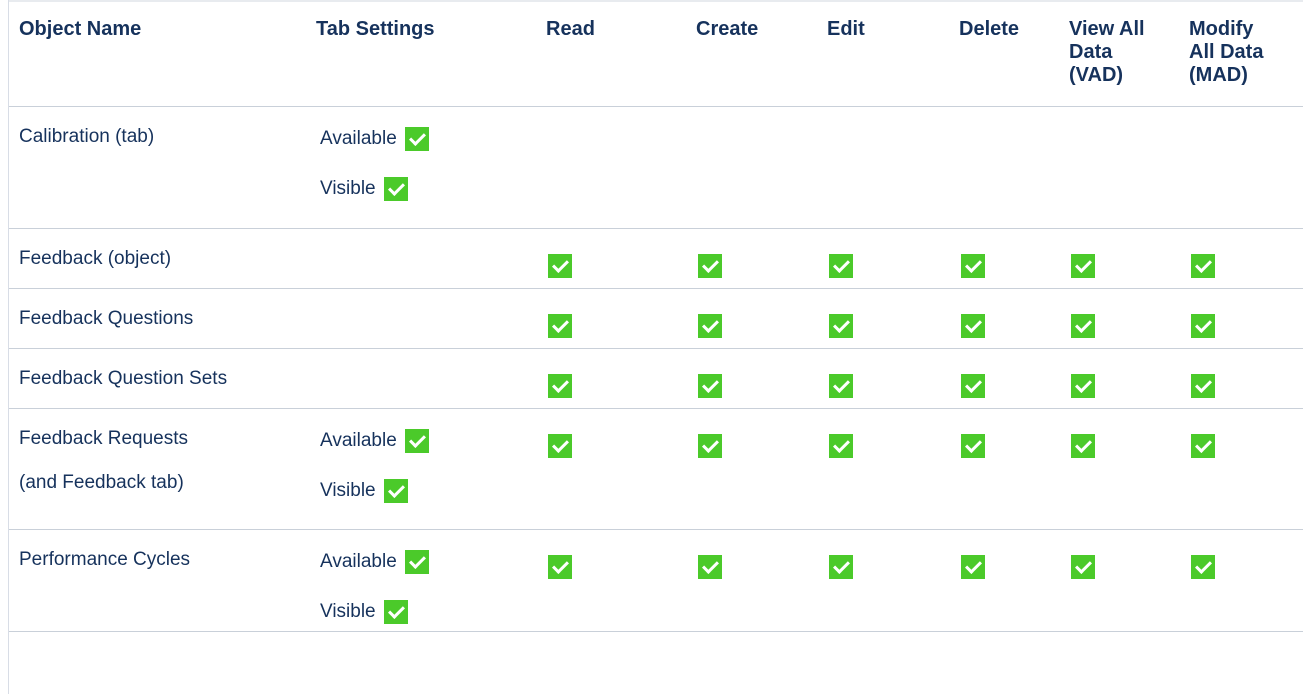 The image size is (1303, 694). Describe the element at coordinates (656, 258) in the screenshot. I see `table-row: Feedback (object)` at that location.